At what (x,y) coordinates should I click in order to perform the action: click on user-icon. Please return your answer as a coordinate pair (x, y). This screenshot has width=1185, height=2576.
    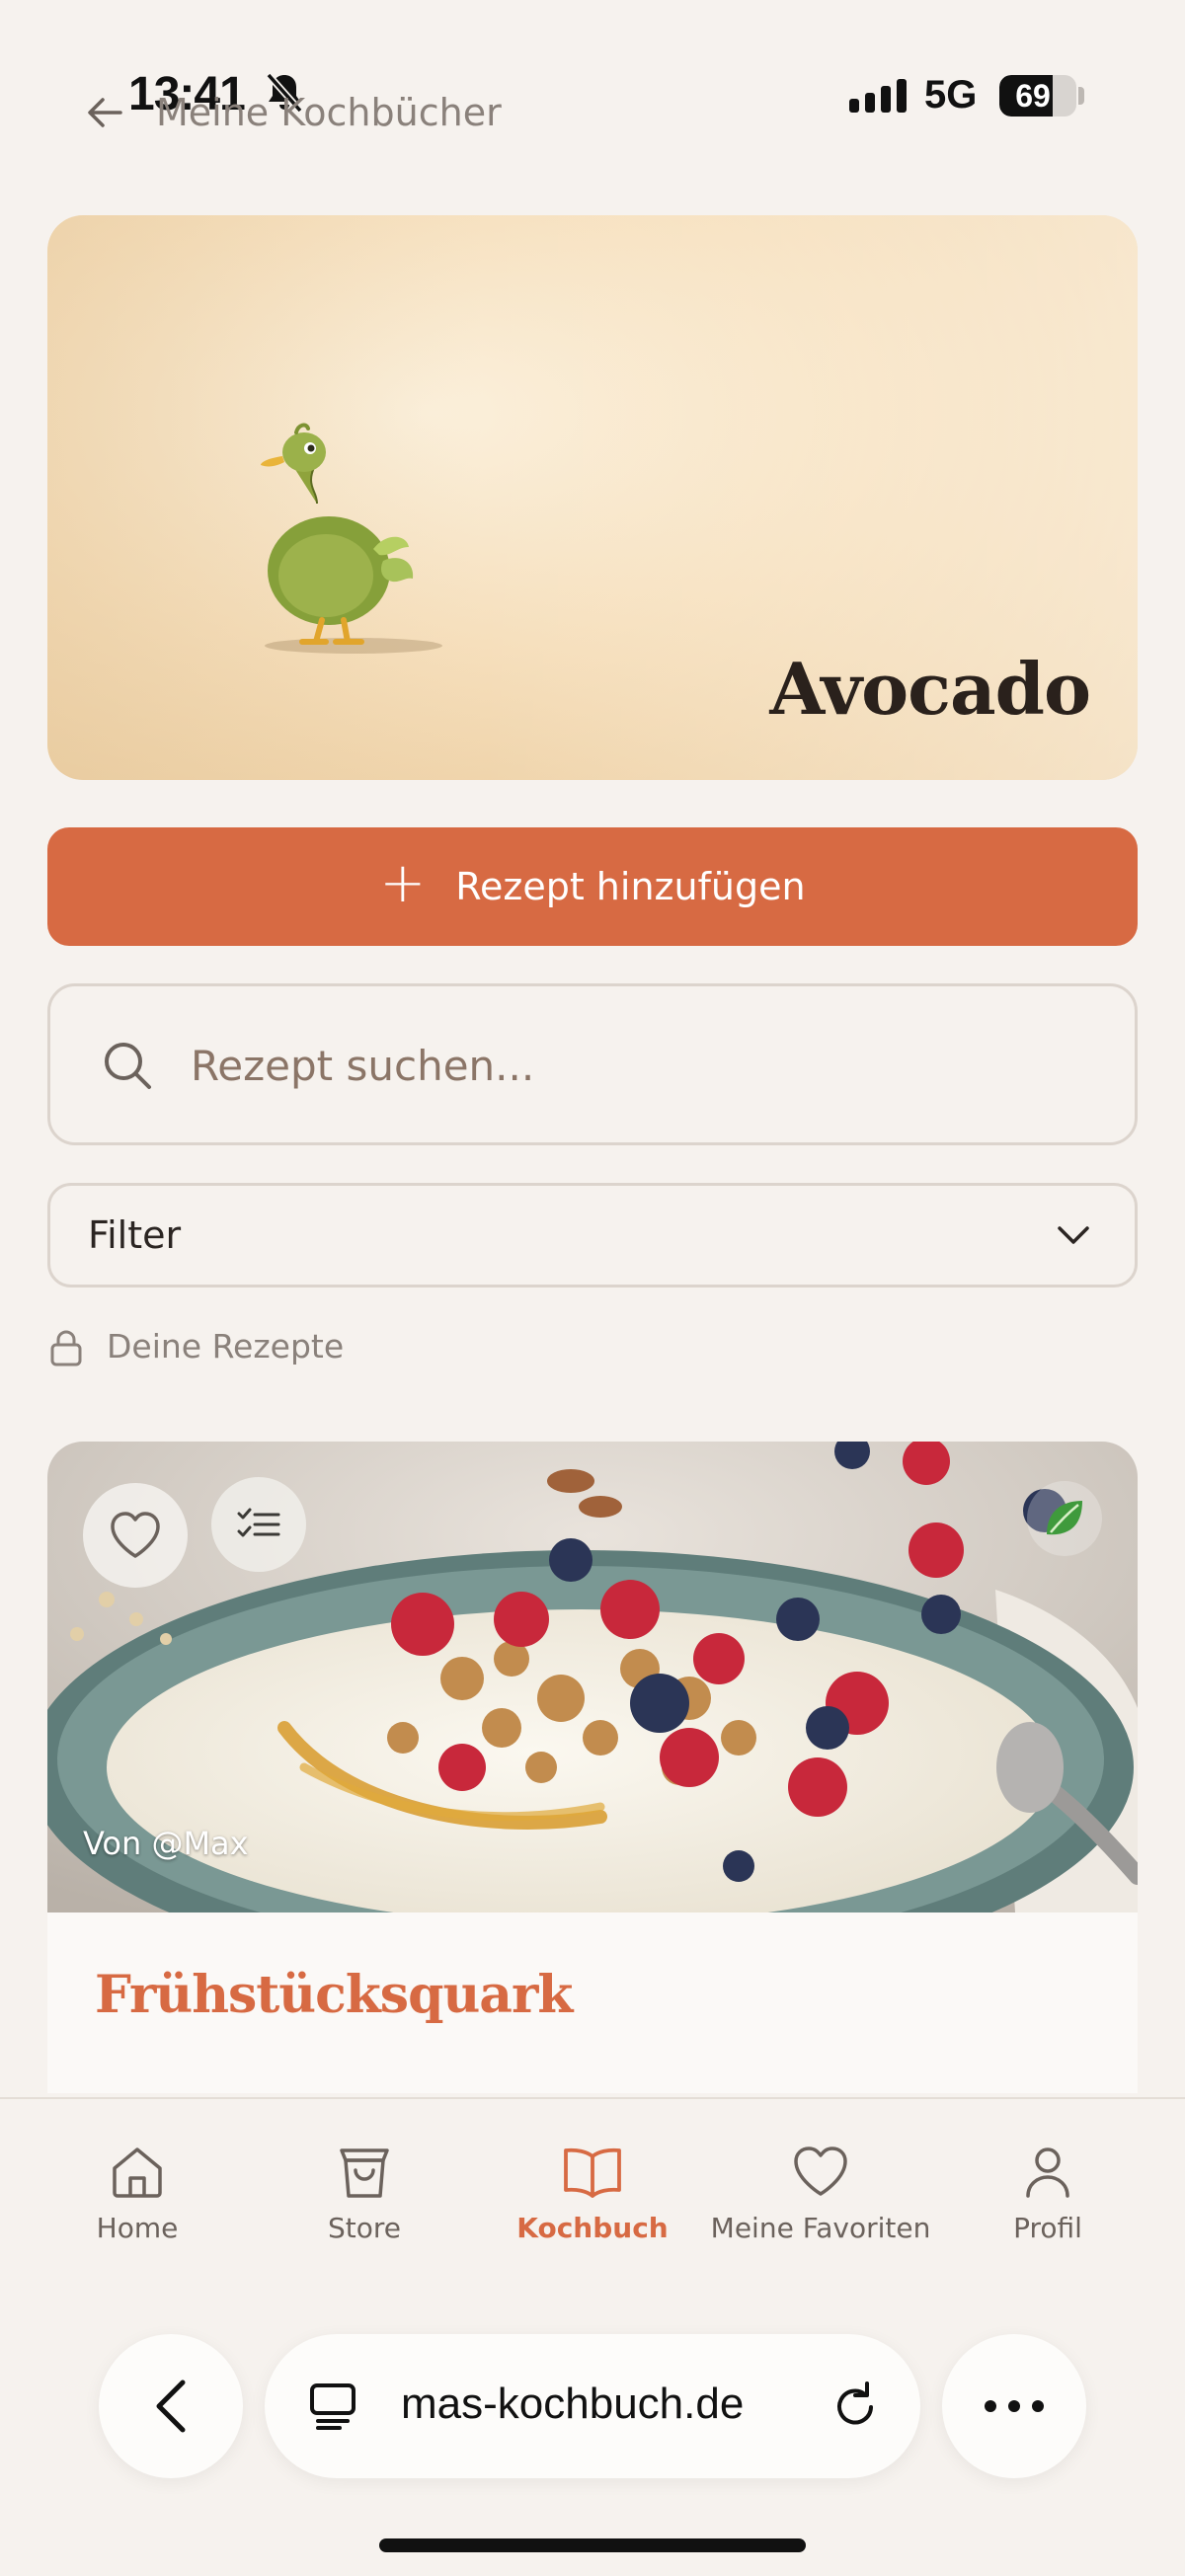
    Looking at the image, I should click on (1047, 2172).